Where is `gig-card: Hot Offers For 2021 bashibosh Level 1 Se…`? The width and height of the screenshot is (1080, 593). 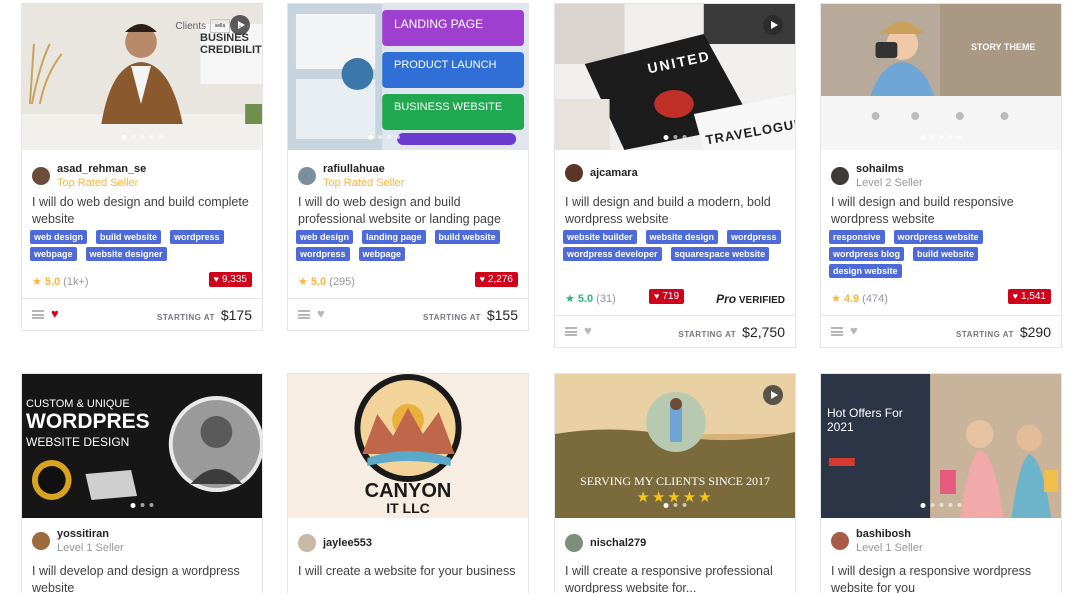 gig-card: Hot Offers For 2021 bashibosh Level 1 Se… is located at coordinates (941, 483).